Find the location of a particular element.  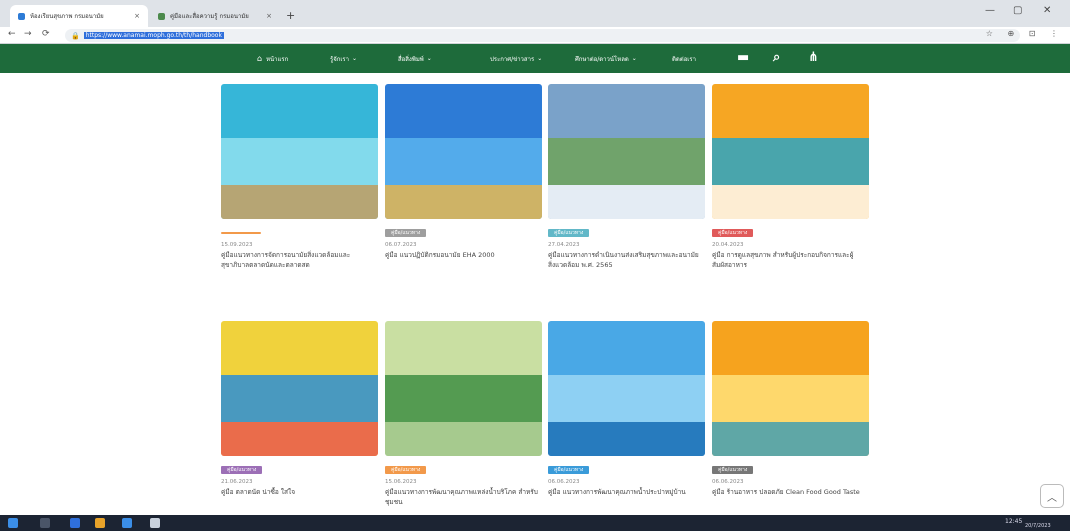

os-taskbar: 12:45 20/7/2023 is located at coordinates (535, 523).